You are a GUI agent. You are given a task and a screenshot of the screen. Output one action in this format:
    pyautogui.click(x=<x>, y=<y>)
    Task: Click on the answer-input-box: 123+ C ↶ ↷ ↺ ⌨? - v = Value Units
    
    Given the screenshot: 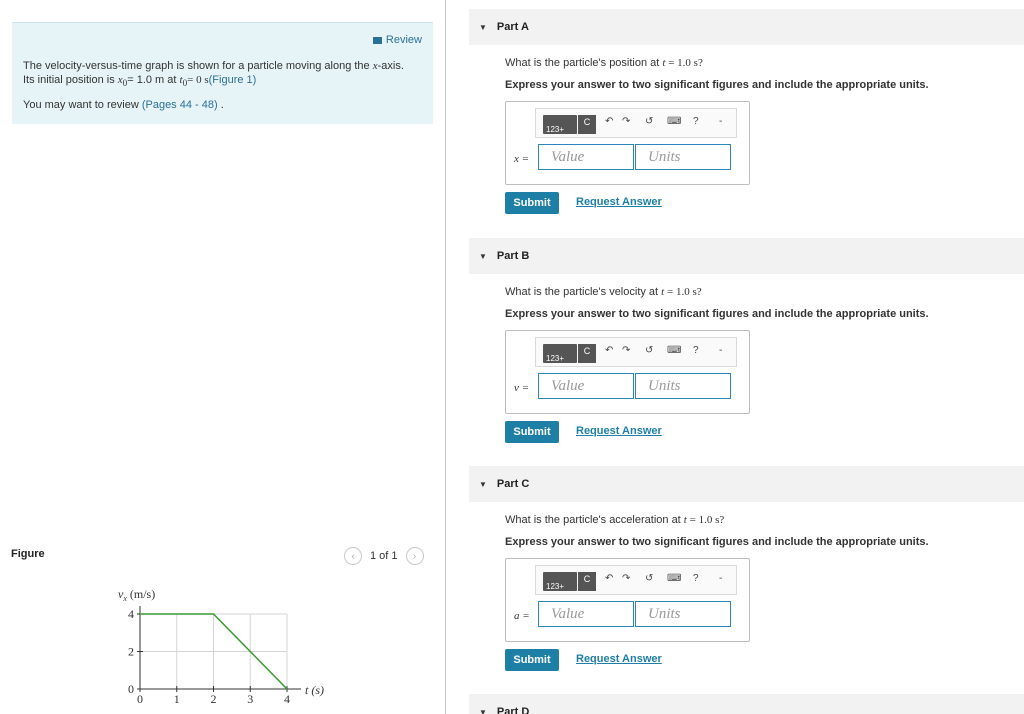 What is the action you would take?
    pyautogui.click(x=627, y=372)
    